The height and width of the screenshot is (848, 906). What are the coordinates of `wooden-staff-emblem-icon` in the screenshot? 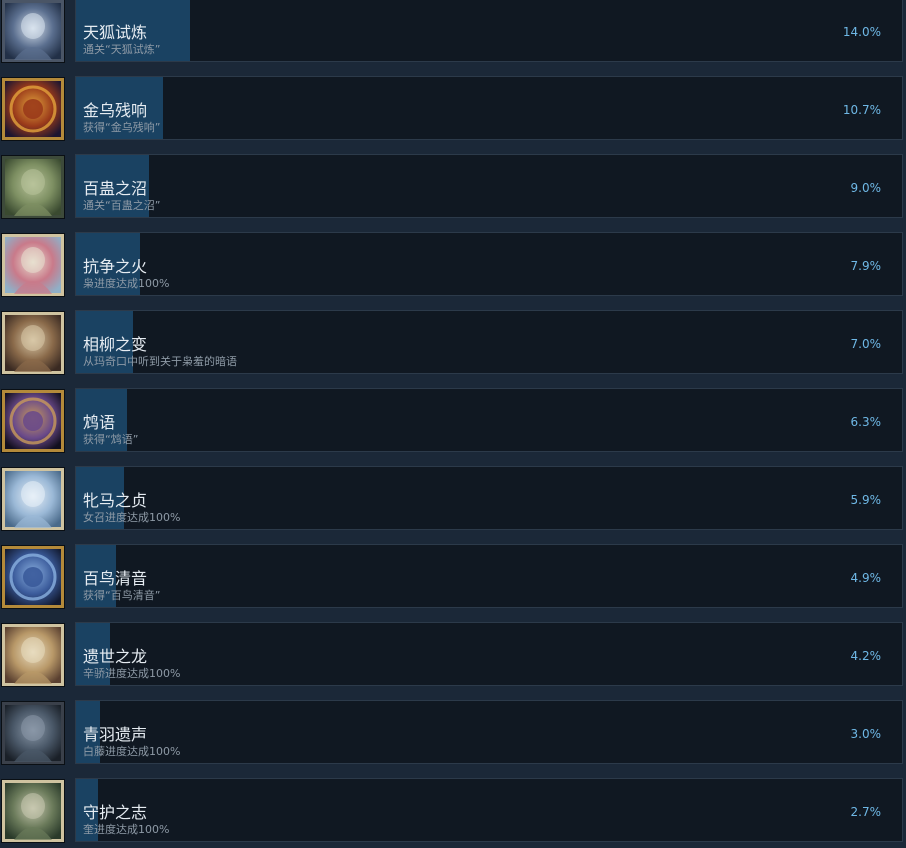 It's located at (33, 421).